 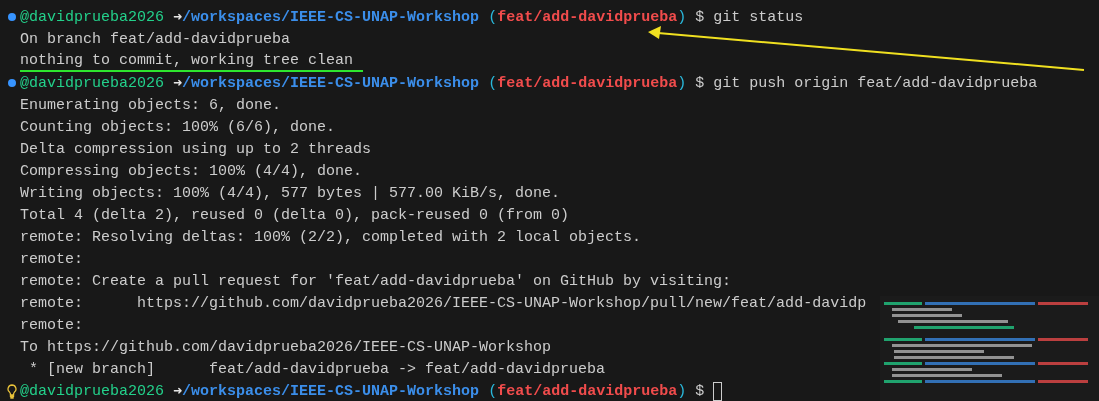 I want to click on command-text: git status, so click(x=758, y=17).